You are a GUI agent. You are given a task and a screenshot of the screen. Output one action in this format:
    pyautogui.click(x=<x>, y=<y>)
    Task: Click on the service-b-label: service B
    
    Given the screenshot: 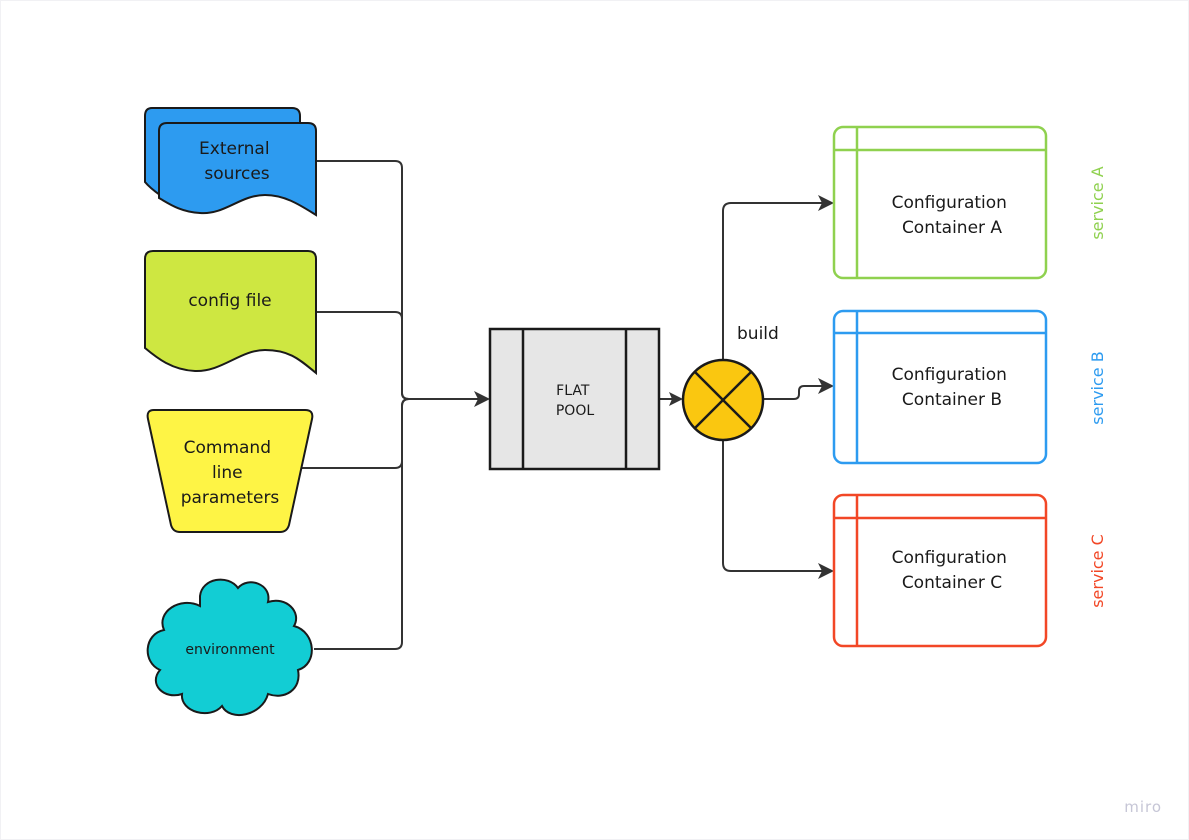 What is the action you would take?
    pyautogui.click(x=1097, y=387)
    